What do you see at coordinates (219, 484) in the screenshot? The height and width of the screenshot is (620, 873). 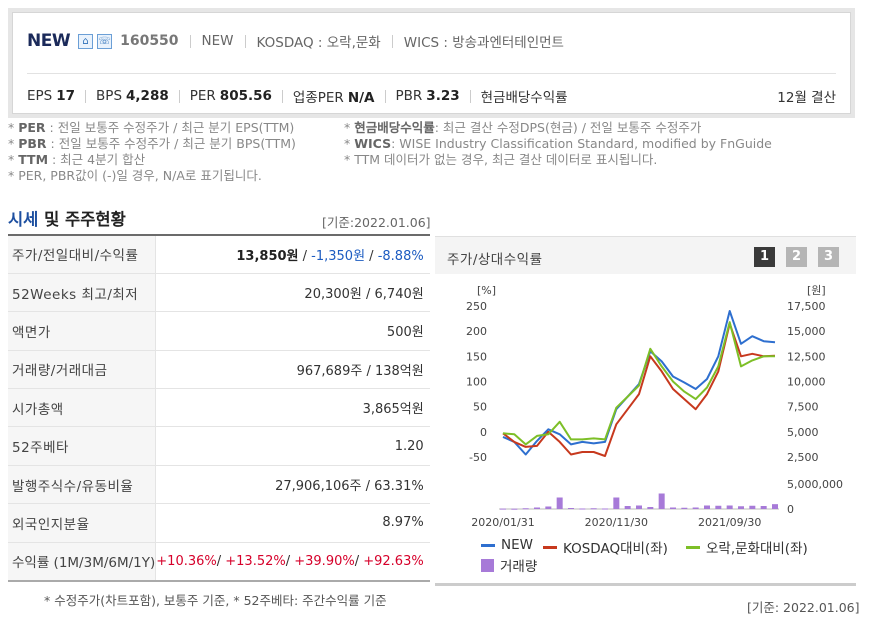 I see `table-row: 발행주식수/유동비율 27,906,106주 / 63.31%` at bounding box center [219, 484].